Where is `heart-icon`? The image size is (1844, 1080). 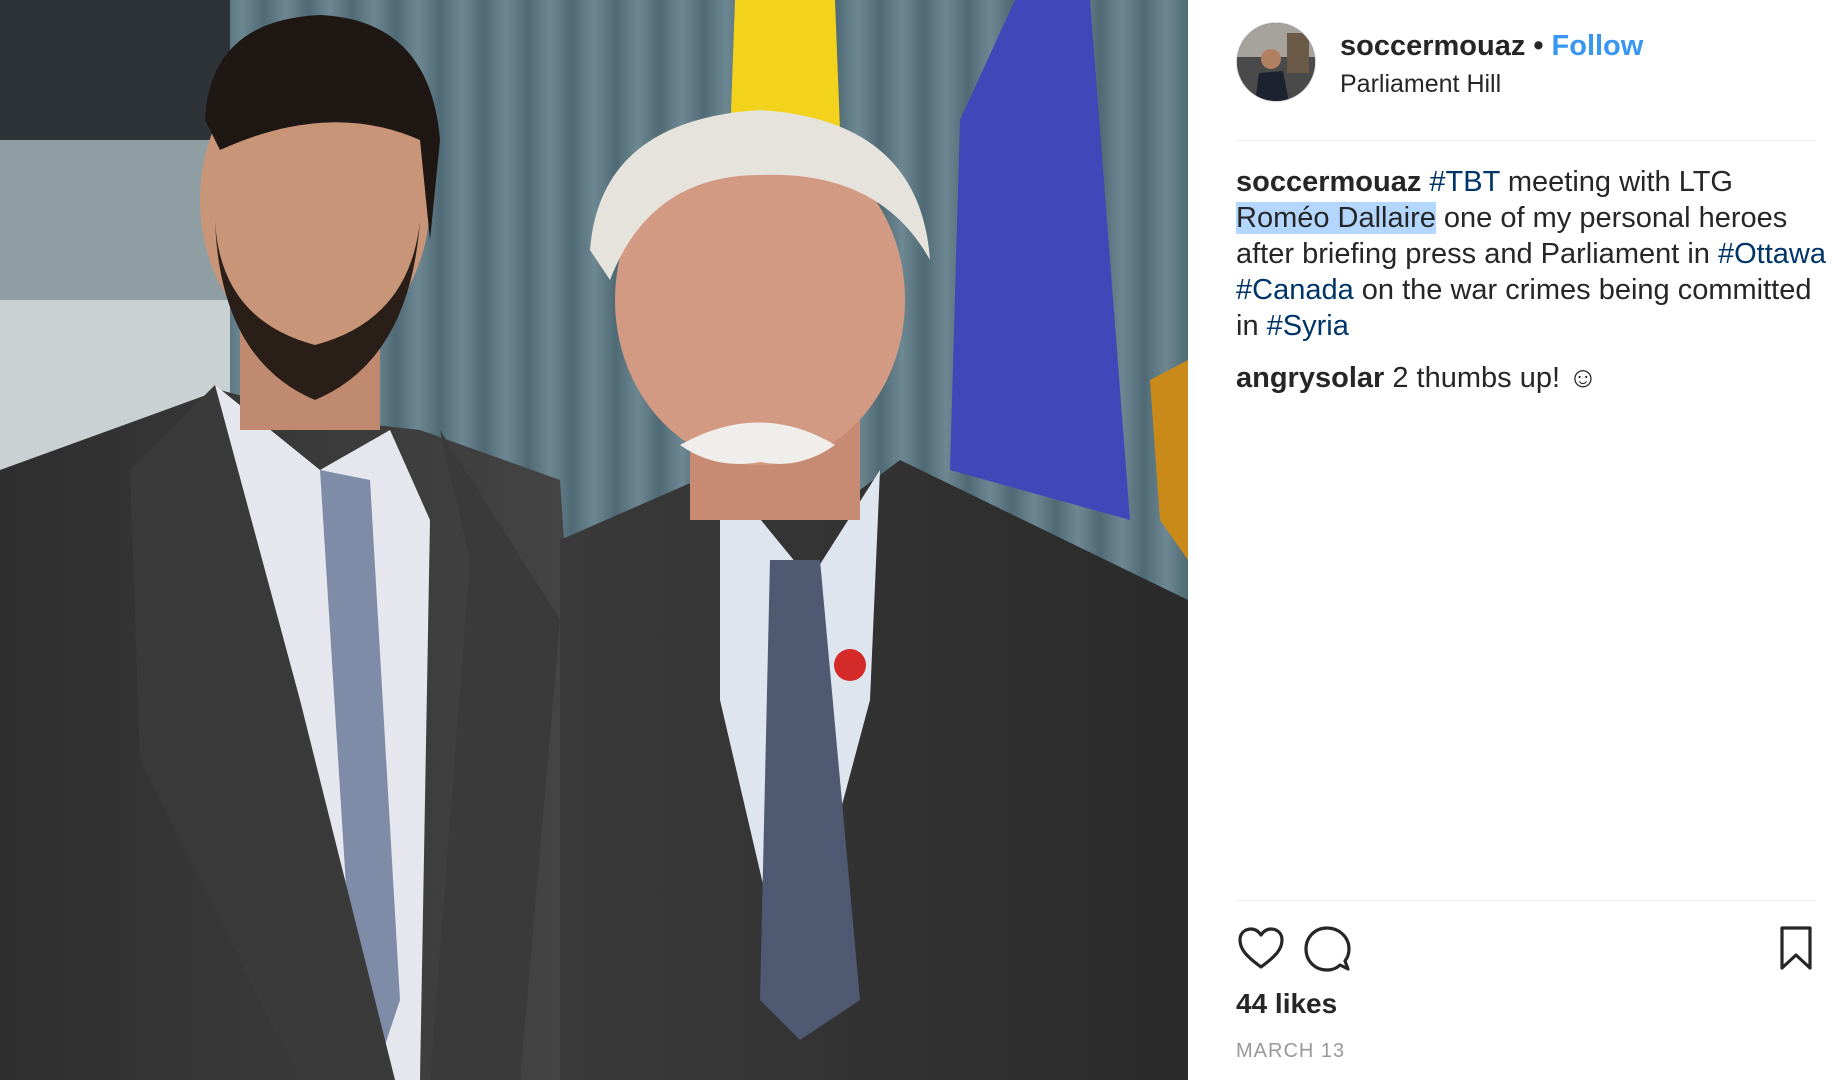
heart-icon is located at coordinates (1261, 948).